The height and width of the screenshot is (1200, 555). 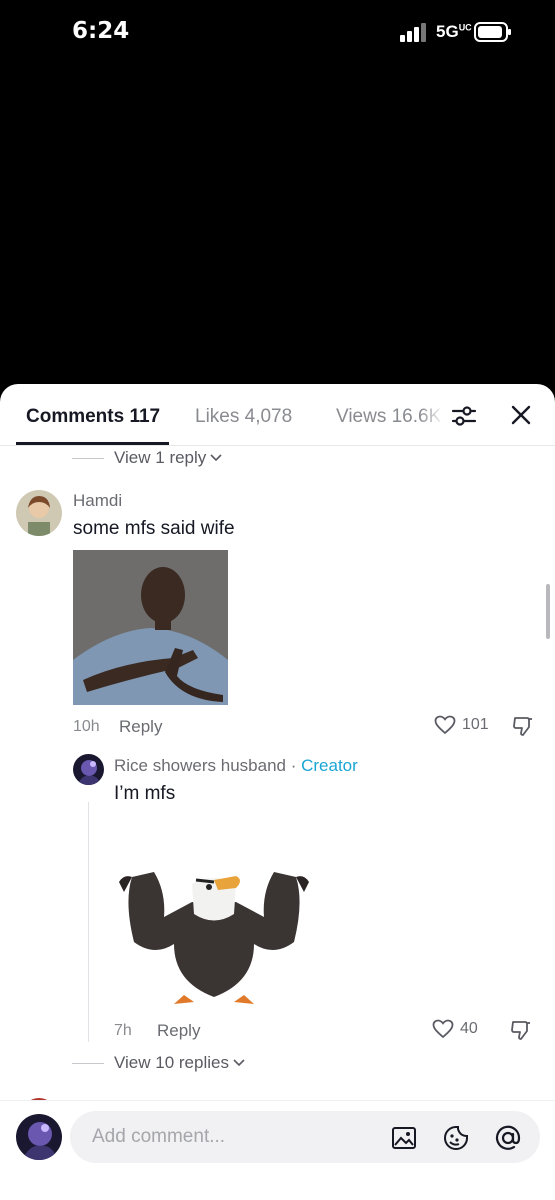 I want to click on avatar, so click(x=39, y=513).